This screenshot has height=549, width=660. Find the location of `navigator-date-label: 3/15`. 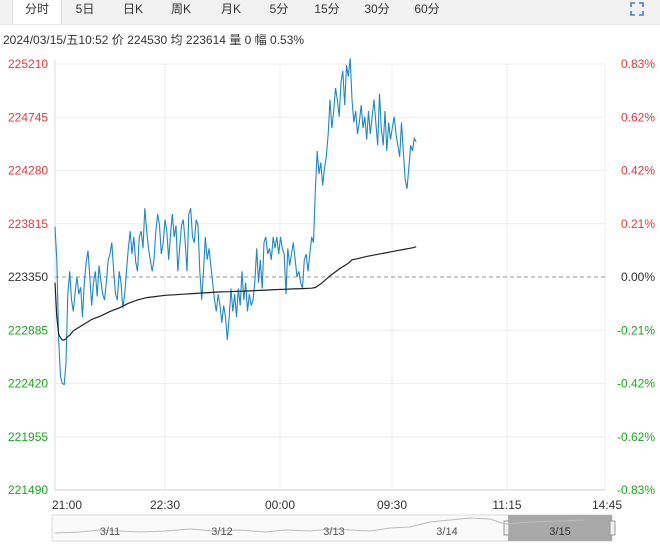

navigator-date-label: 3/15 is located at coordinates (559, 532).